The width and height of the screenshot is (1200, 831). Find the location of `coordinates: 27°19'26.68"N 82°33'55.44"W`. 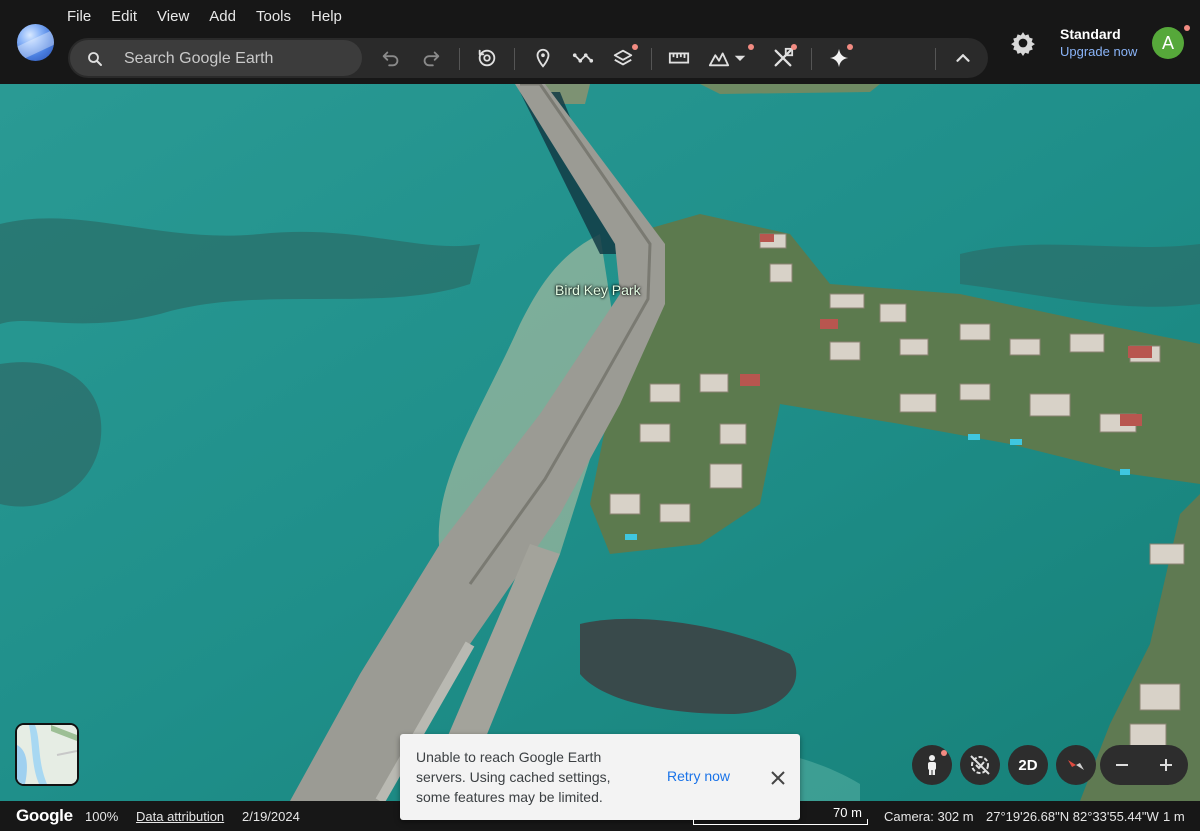

coordinates: 27°19'26.68"N 82°33'55.44"W is located at coordinates (1072, 816).